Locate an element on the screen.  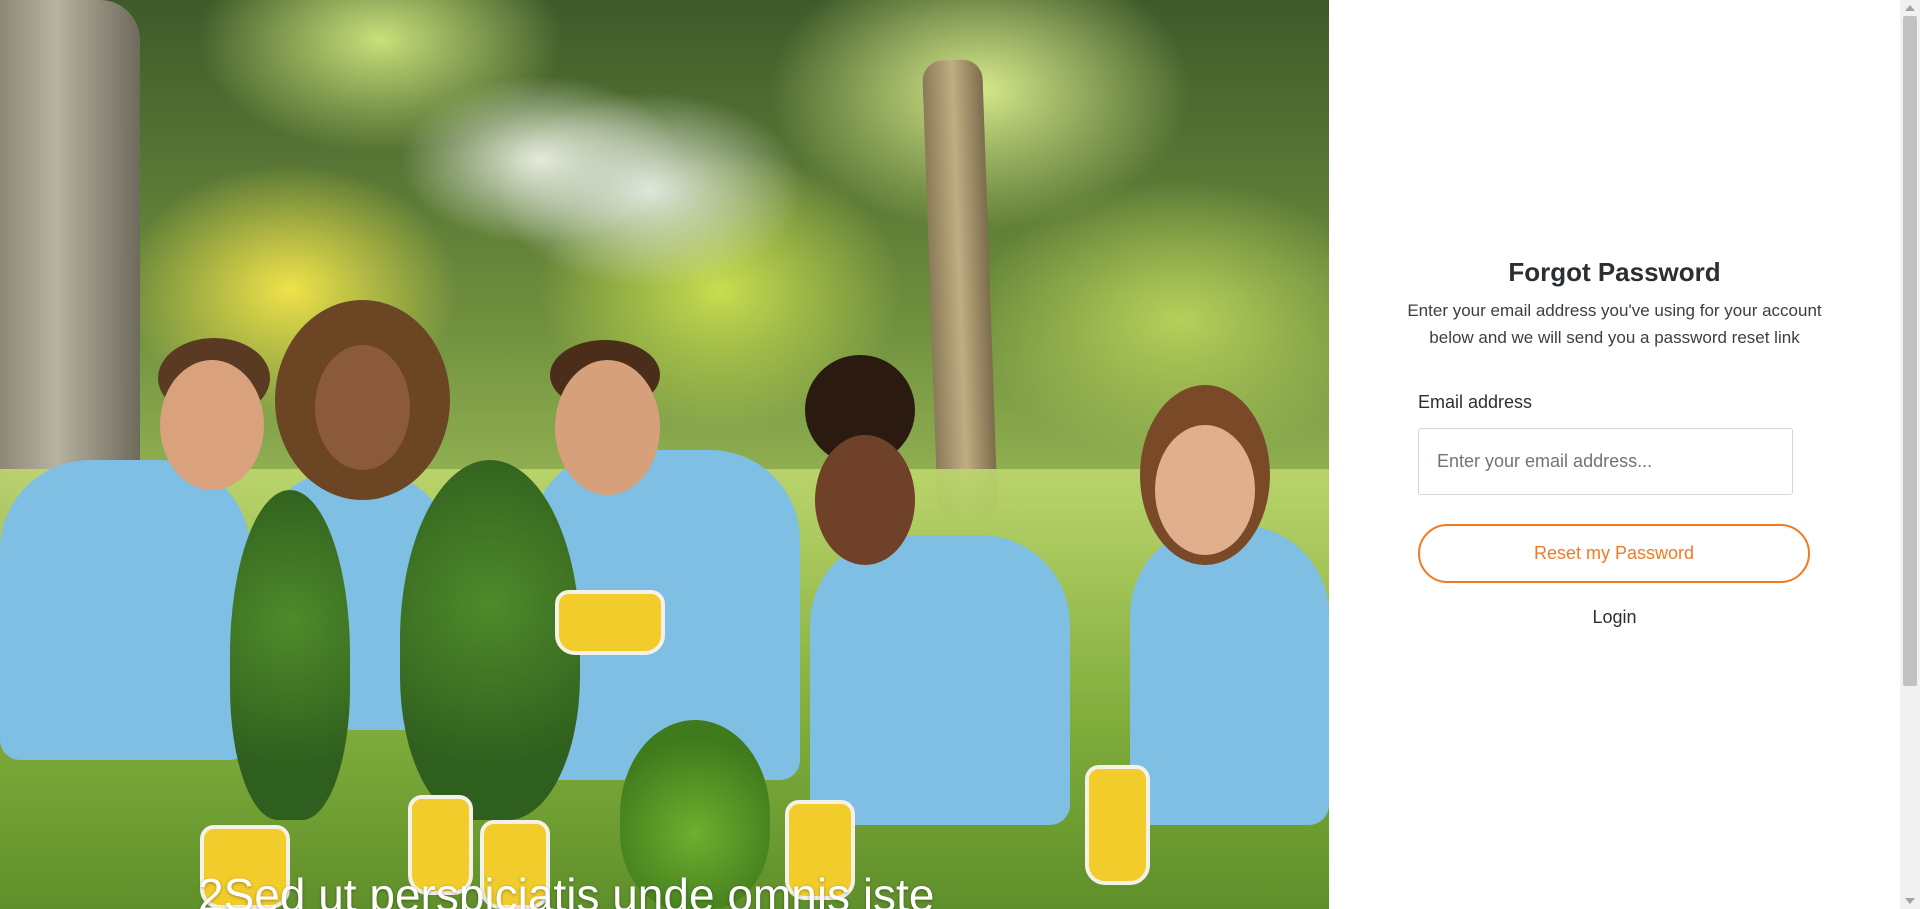
plant-middle is located at coordinates (490, 640).